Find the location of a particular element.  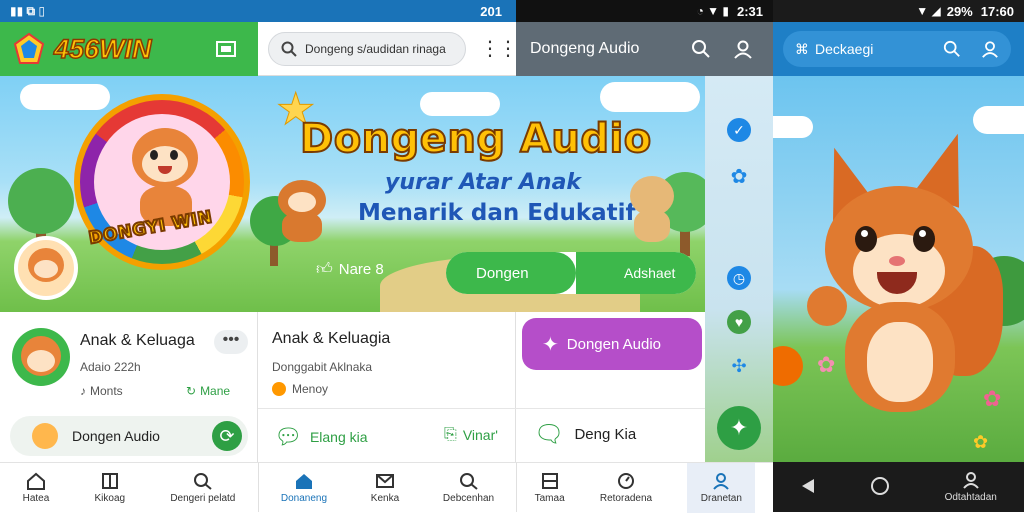

nav-home: Donaneng is located at coordinates (304, 488).